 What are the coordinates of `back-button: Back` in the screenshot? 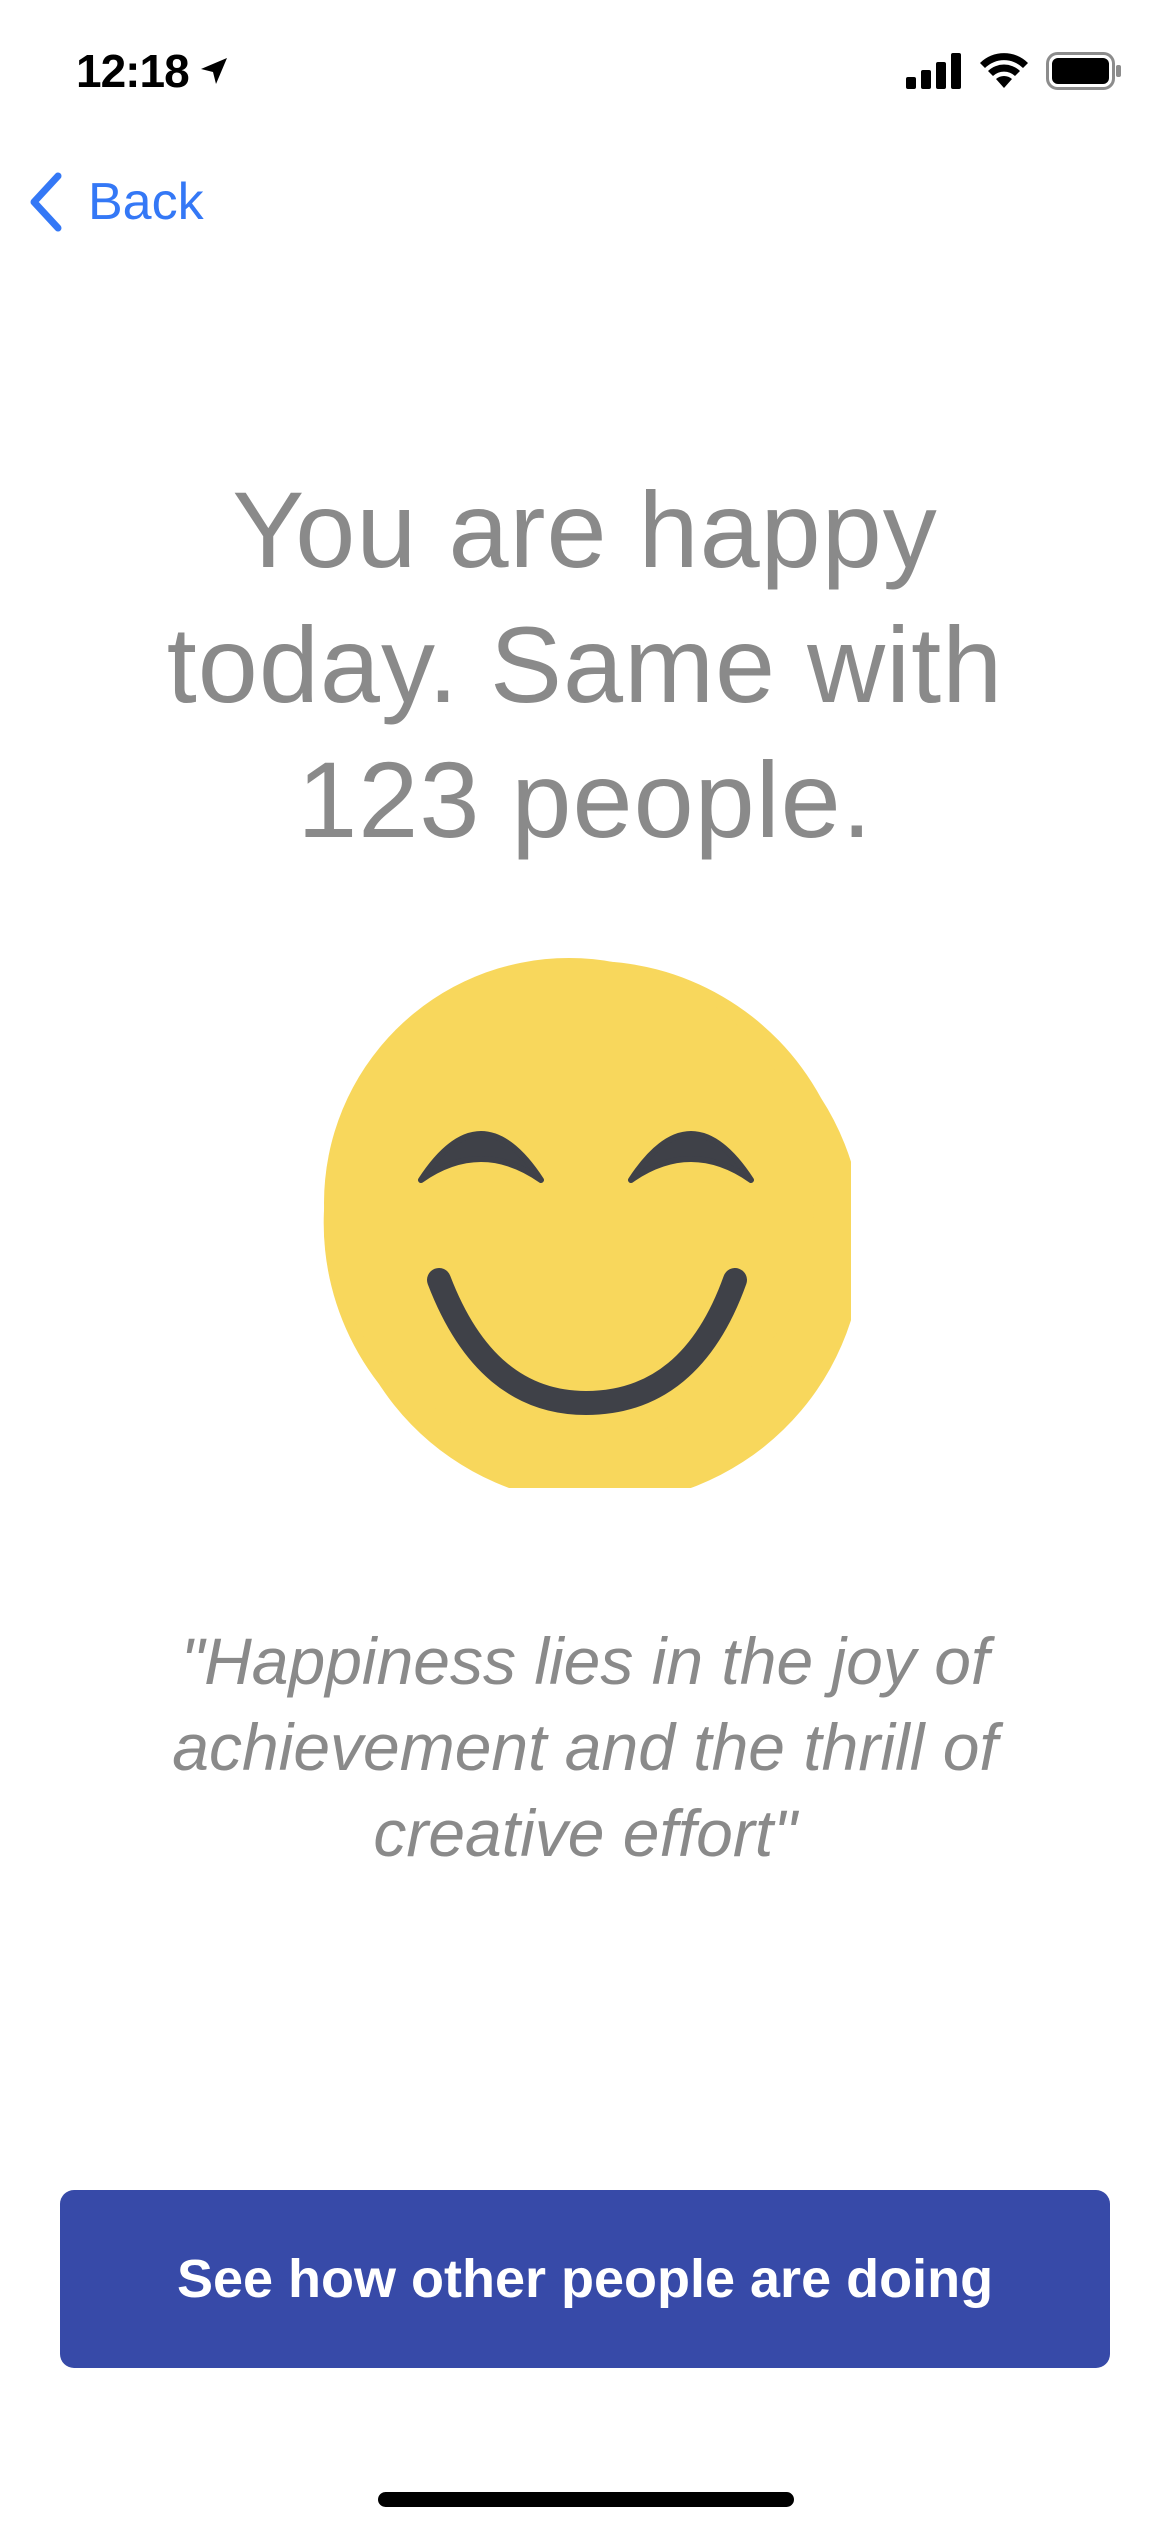 It's located at (115, 202).